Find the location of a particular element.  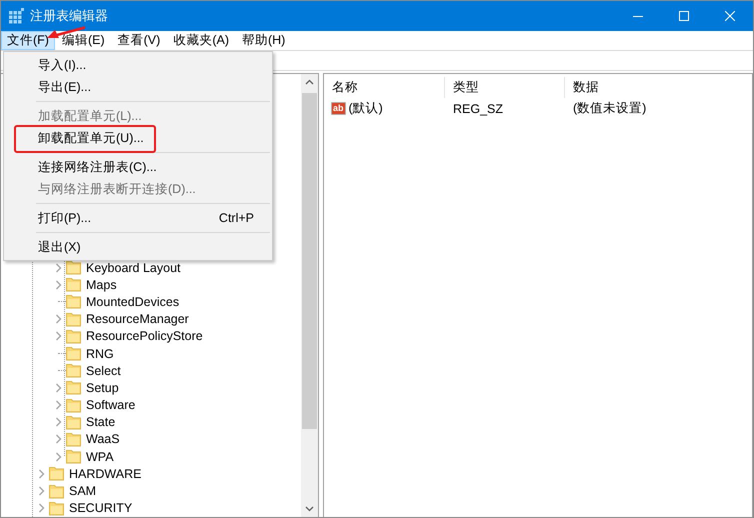

tree-item: WaaS is located at coordinates (103, 439).